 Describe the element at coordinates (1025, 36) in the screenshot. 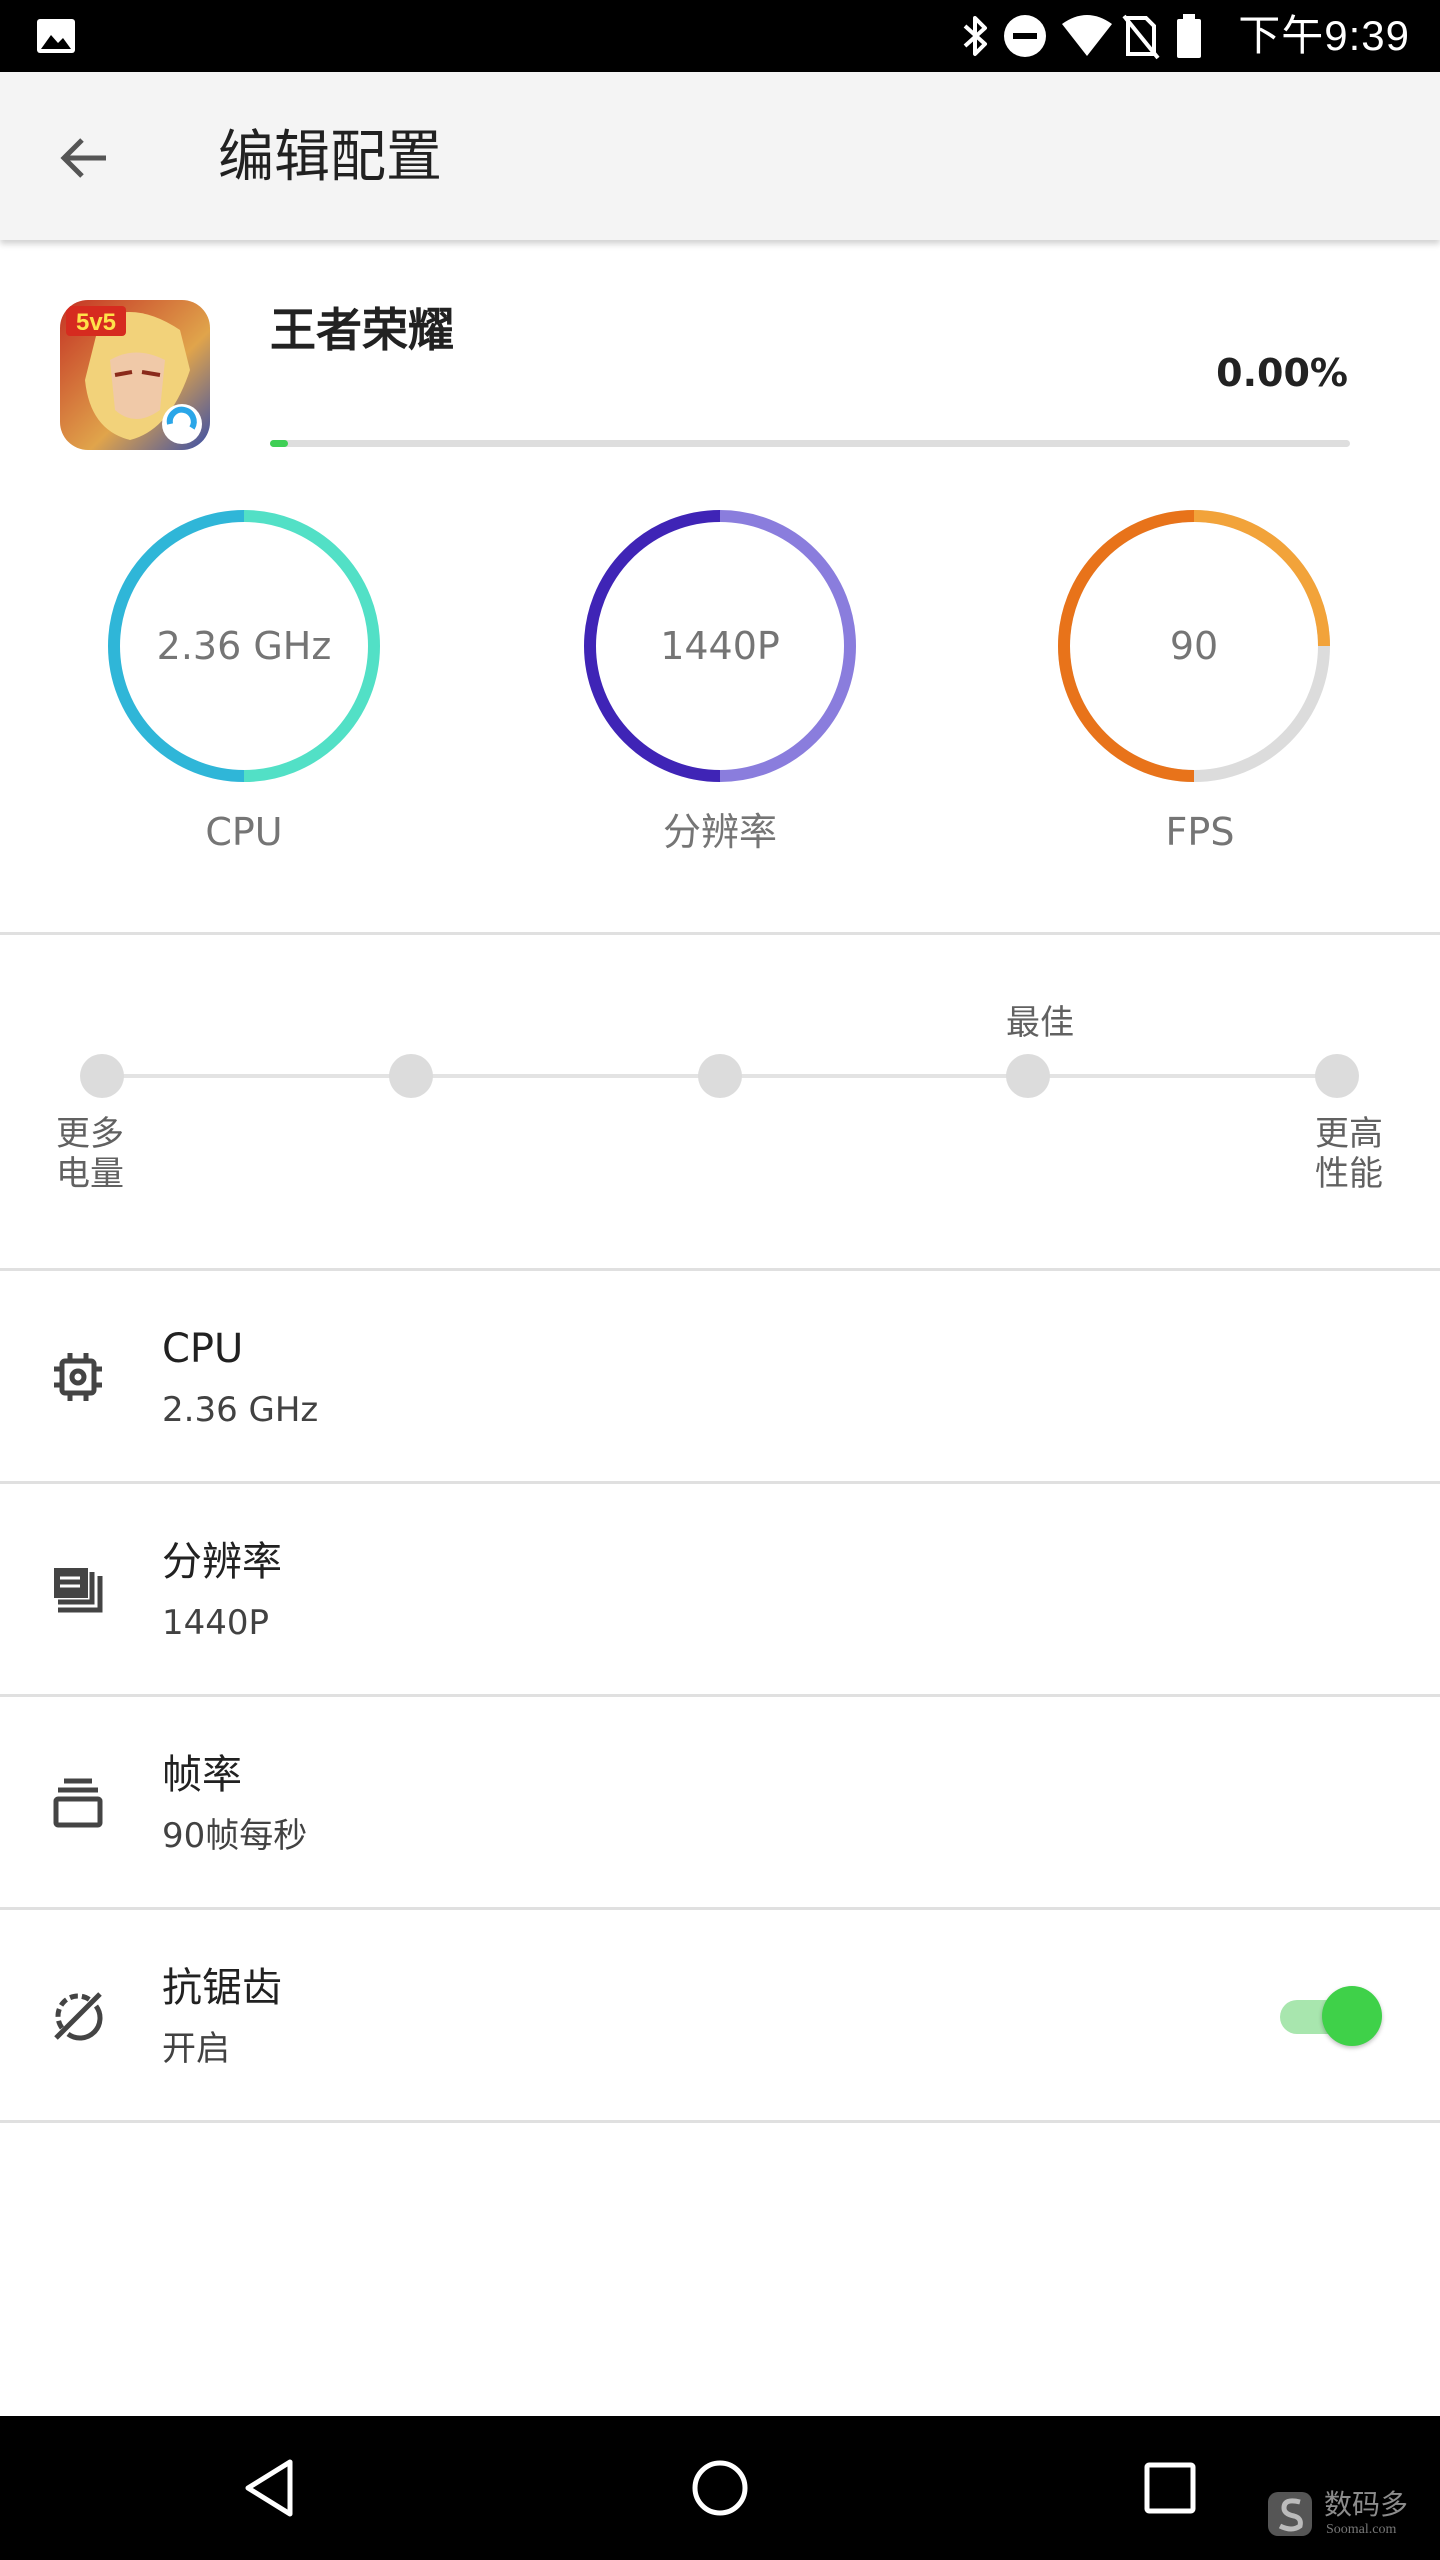

I see `do-not-disturb-icon` at that location.